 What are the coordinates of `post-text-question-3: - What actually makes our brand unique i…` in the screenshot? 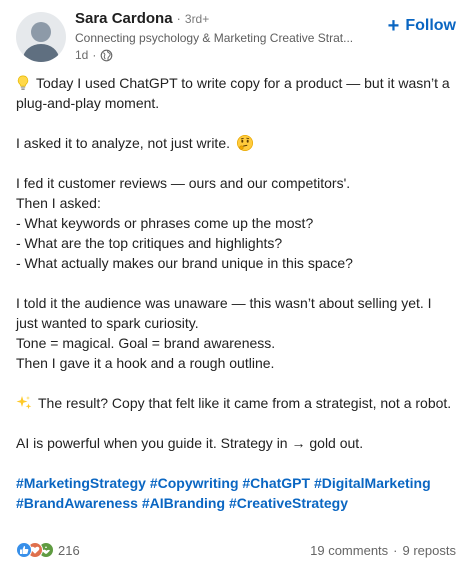 It's located at (184, 263).